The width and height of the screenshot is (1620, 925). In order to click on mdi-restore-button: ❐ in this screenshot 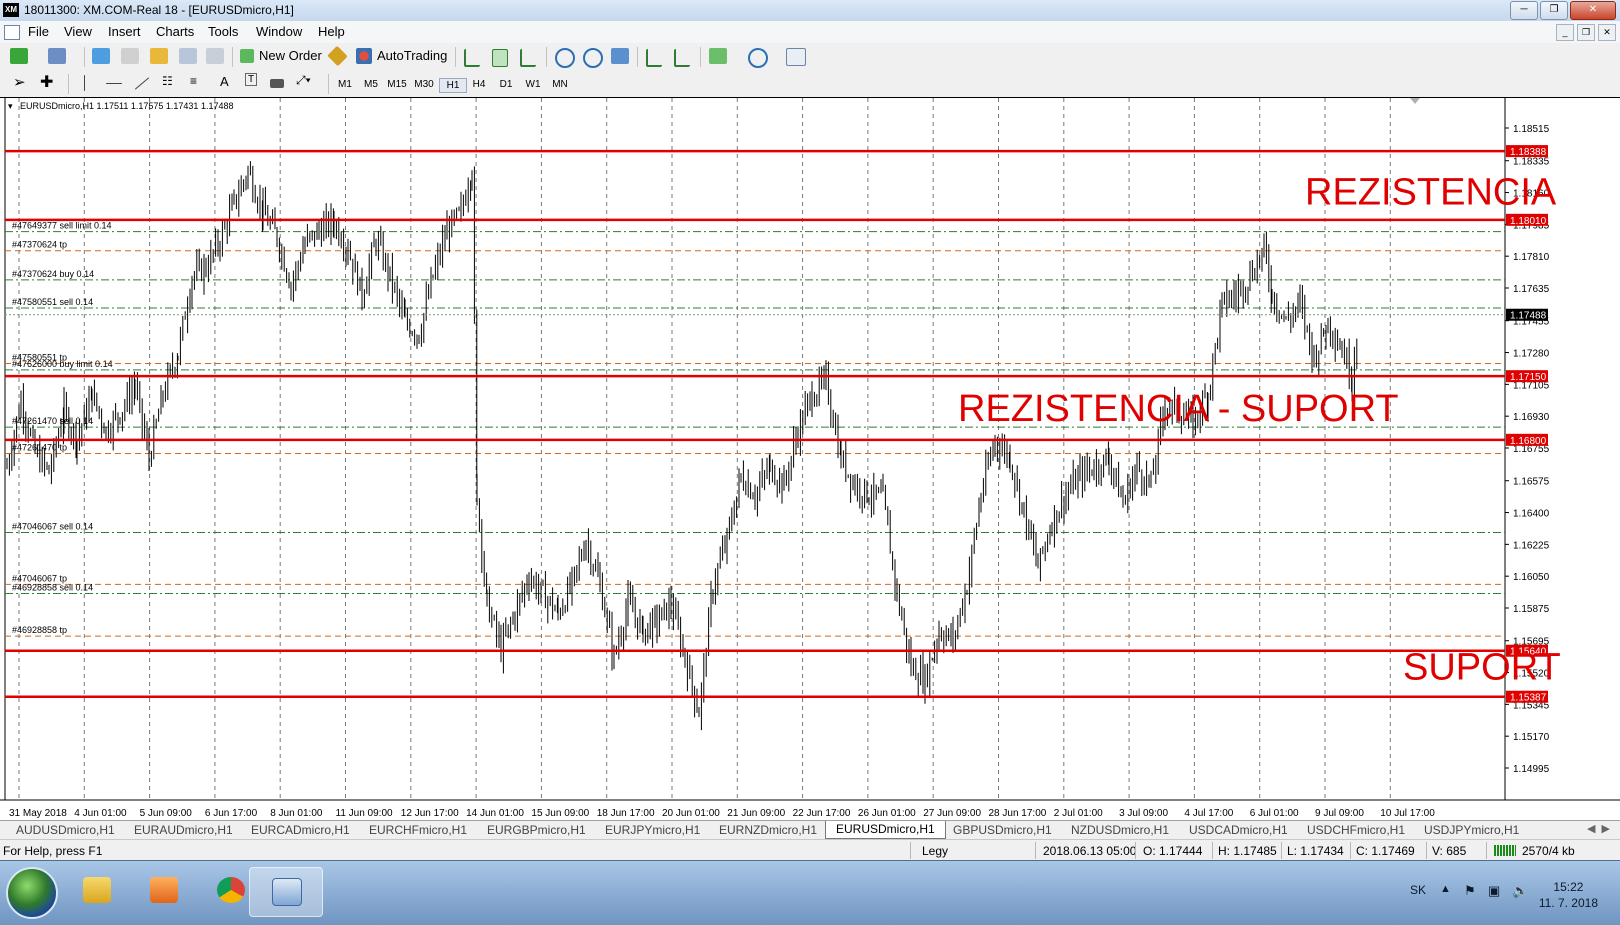, I will do `click(1586, 32)`.